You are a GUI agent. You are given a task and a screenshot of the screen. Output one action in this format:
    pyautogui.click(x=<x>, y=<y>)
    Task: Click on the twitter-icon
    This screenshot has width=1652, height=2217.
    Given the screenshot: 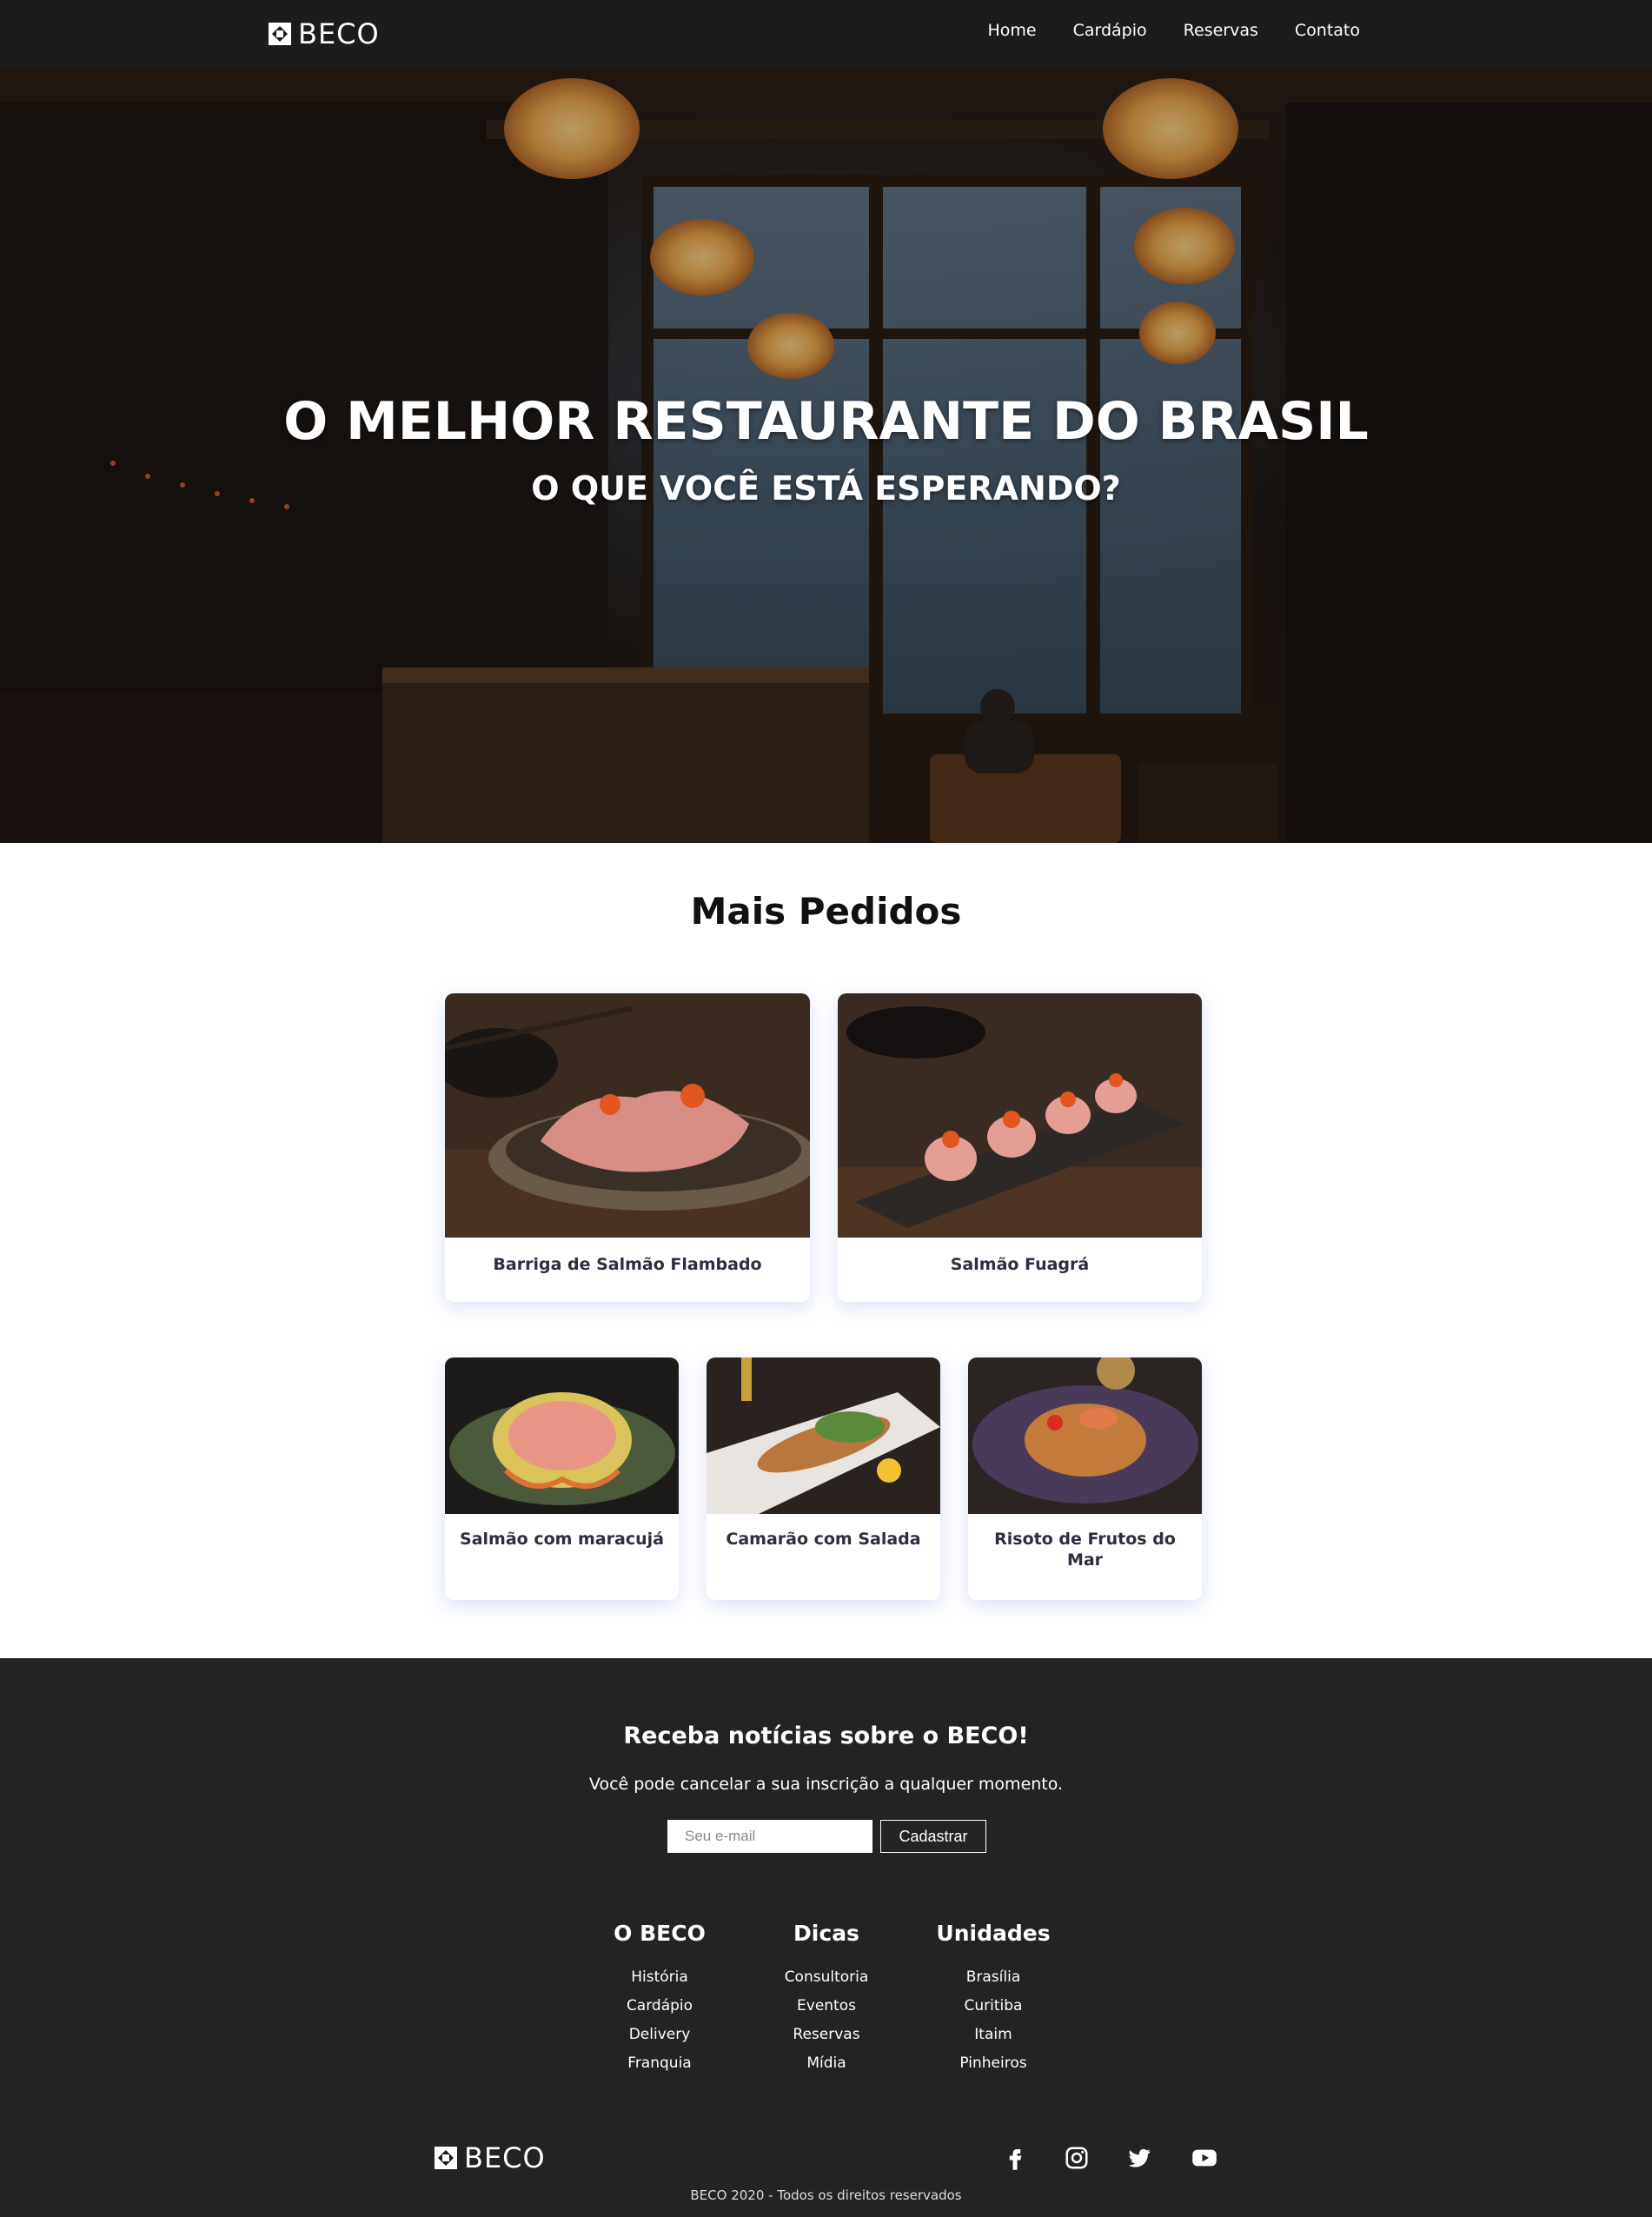 What is the action you would take?
    pyautogui.click(x=1139, y=2158)
    